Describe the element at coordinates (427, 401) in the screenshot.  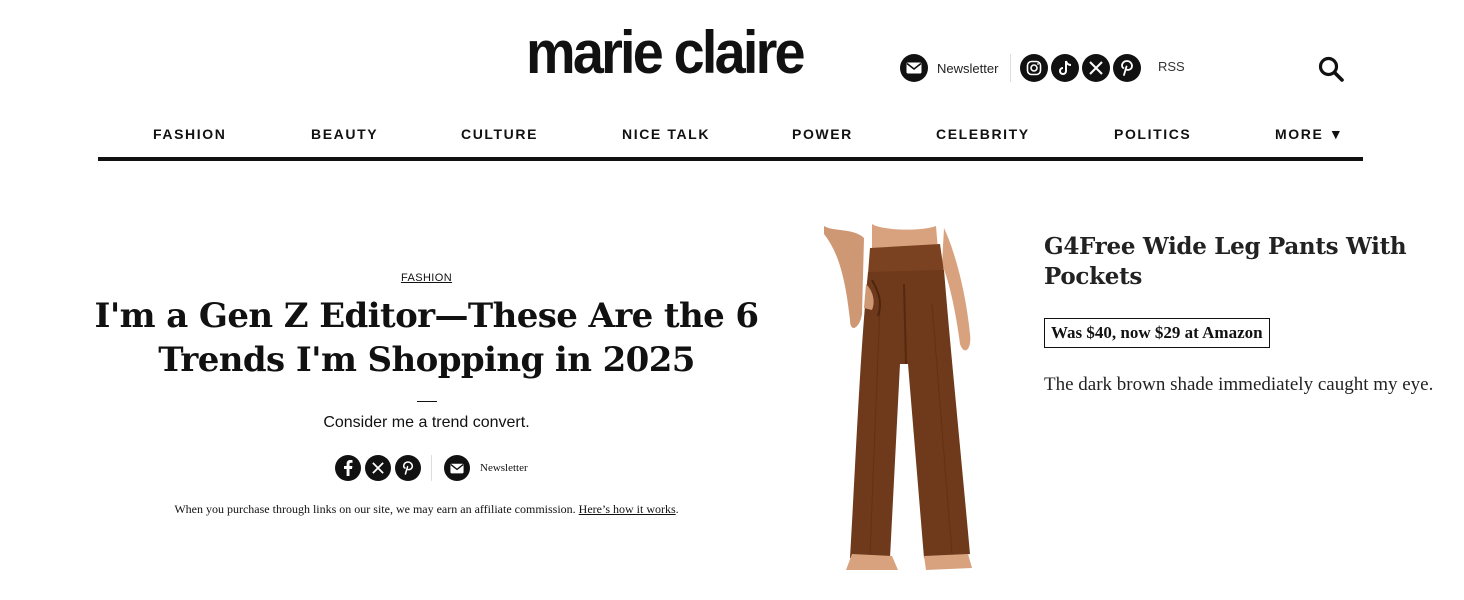
I see `headline-rule` at that location.